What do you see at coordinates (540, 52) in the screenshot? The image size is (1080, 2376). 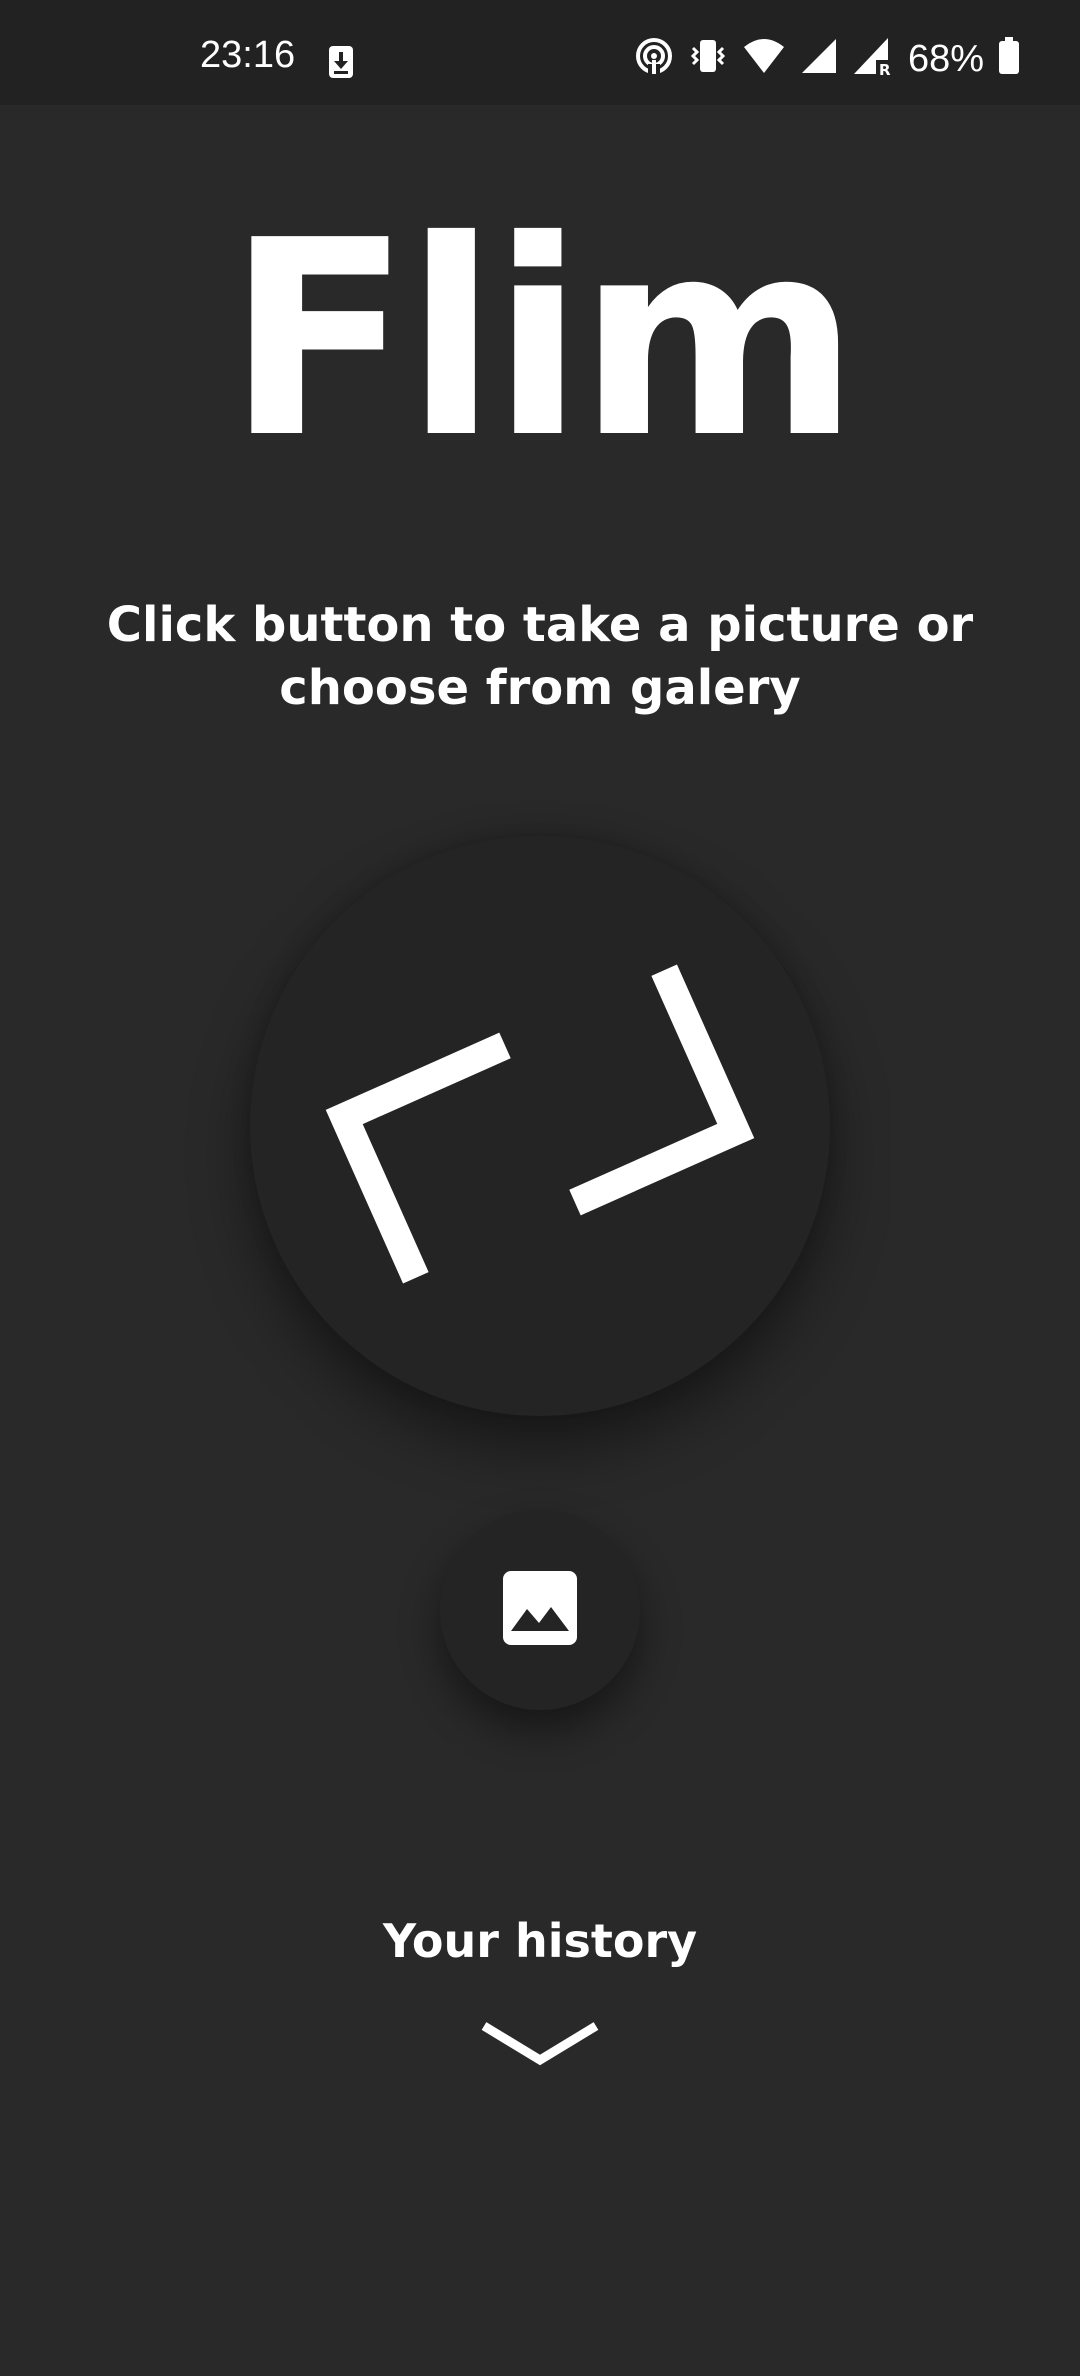 I see `status-bar: 23:16 R 68%` at bounding box center [540, 52].